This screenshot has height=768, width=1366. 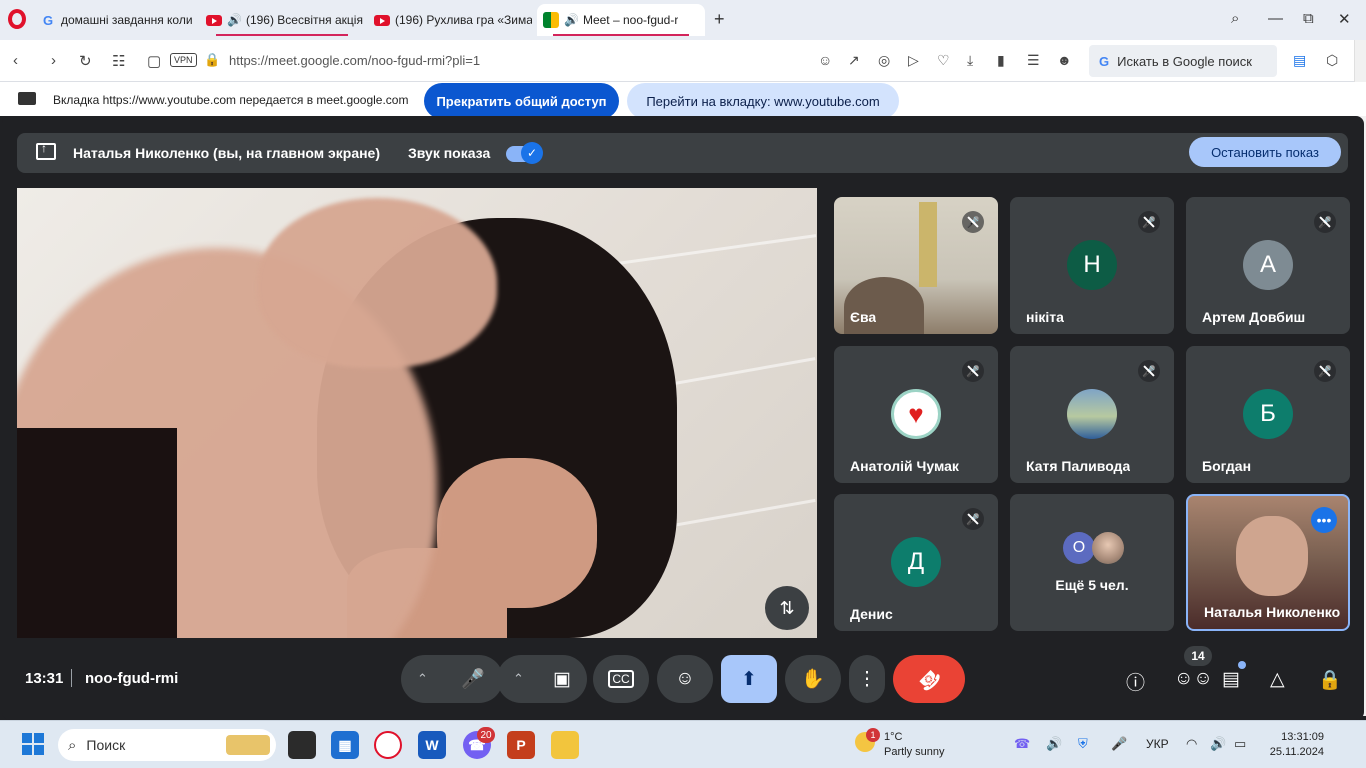 What do you see at coordinates (1064, 60) in the screenshot?
I see `profile-icon: ☻` at bounding box center [1064, 60].